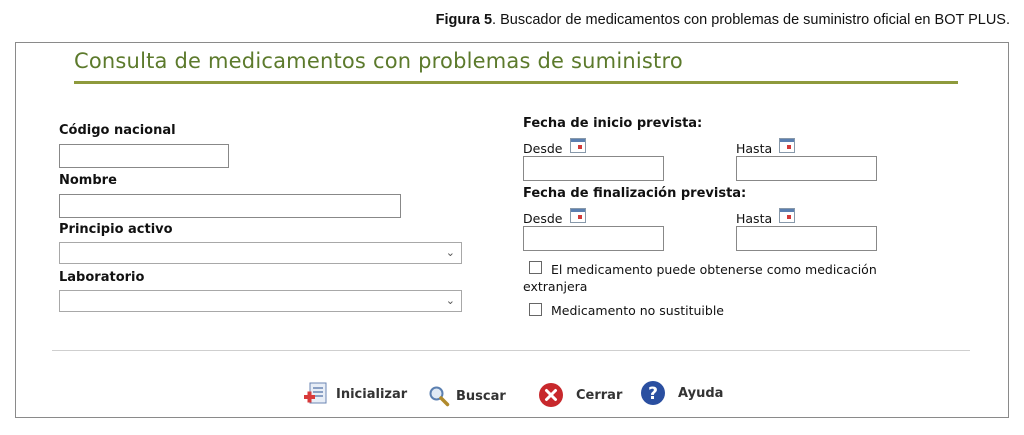  Describe the element at coordinates (593, 238) in the screenshot. I see `fecha-fin-desde-input` at that location.